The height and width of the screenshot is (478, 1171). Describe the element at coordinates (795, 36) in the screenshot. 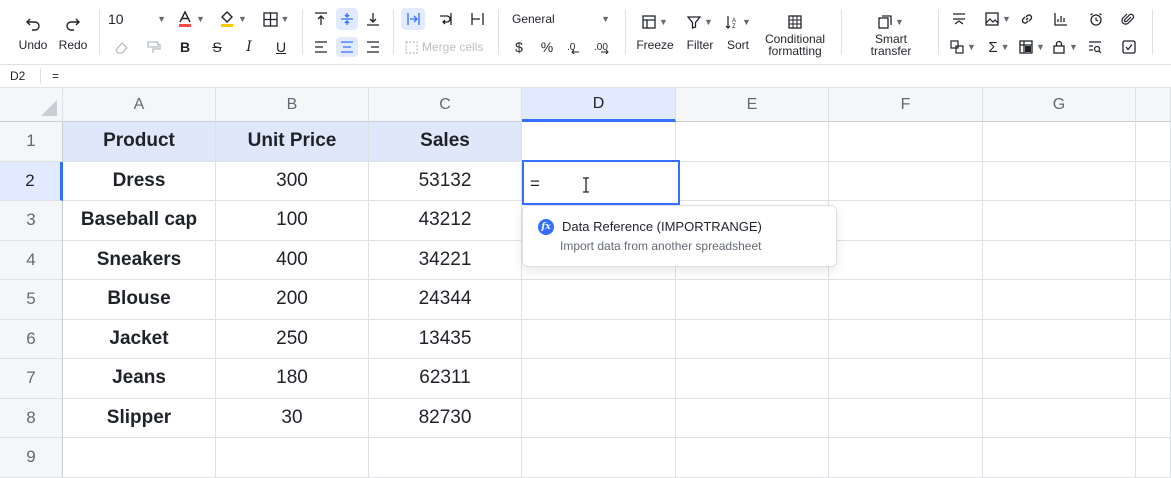

I see `conditional-formatting-button: Conditional formatting` at that location.